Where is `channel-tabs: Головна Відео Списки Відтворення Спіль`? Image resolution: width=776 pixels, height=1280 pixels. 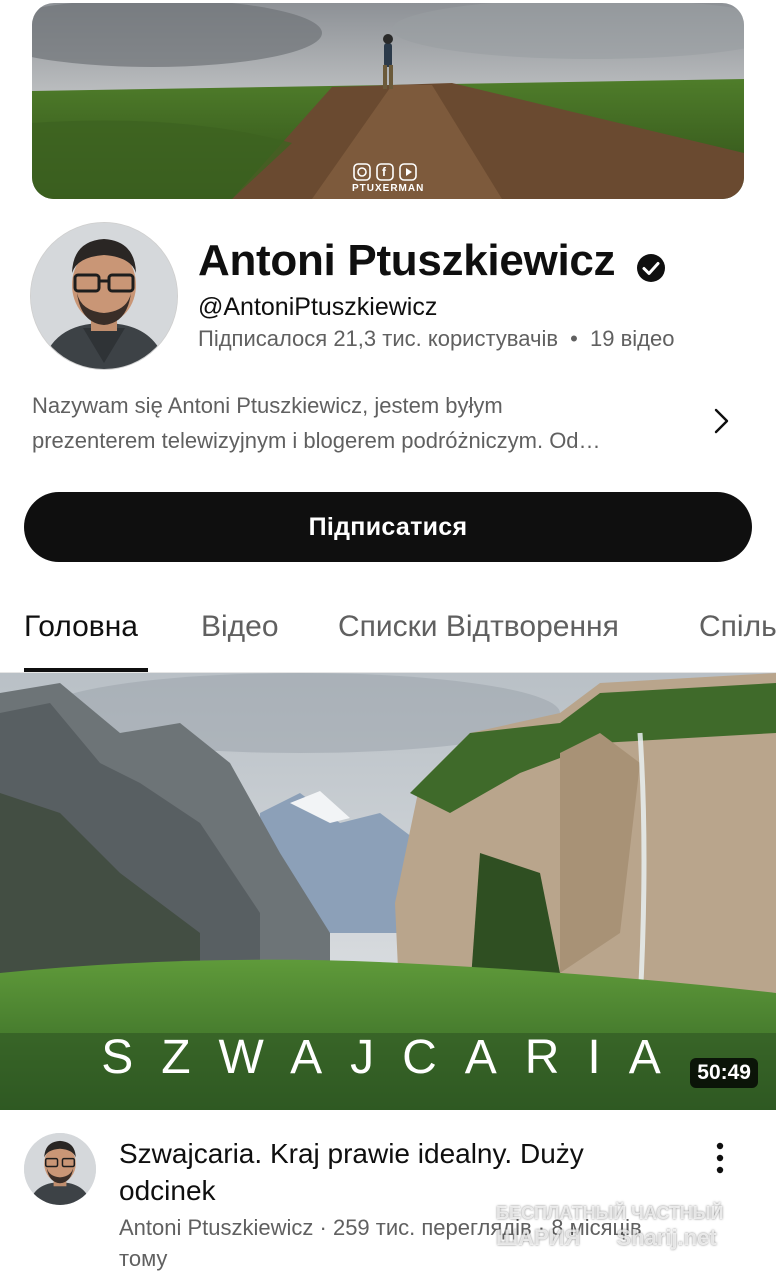
channel-tabs: Головна Відео Списки Відтворення Спіль is located at coordinates (388, 634).